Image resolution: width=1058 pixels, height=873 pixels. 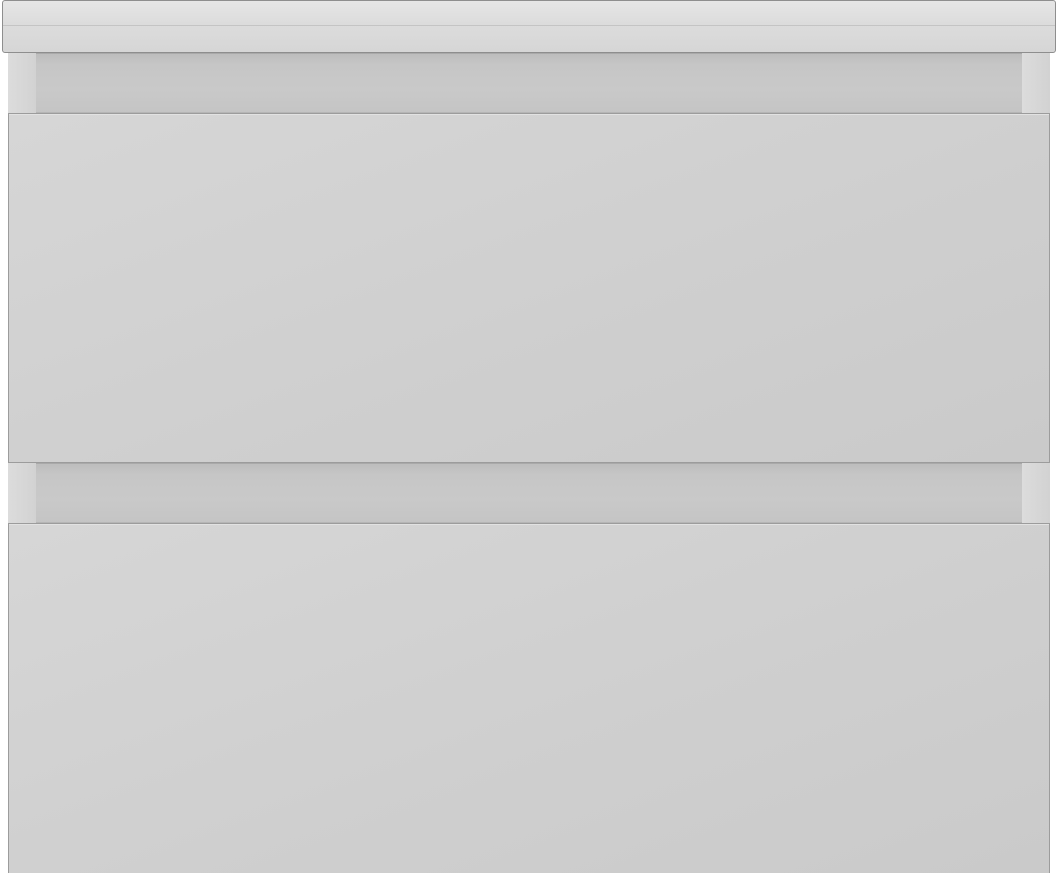 What do you see at coordinates (529, 524) in the screenshot?
I see `drawer-bottom-highlight` at bounding box center [529, 524].